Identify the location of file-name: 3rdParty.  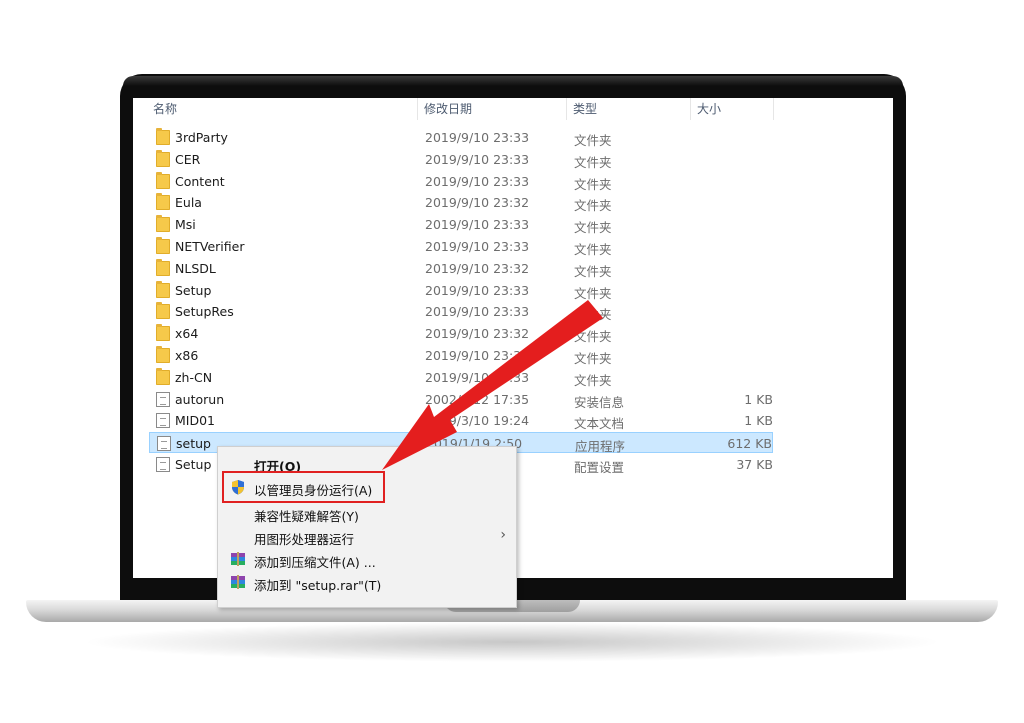
(201, 137).